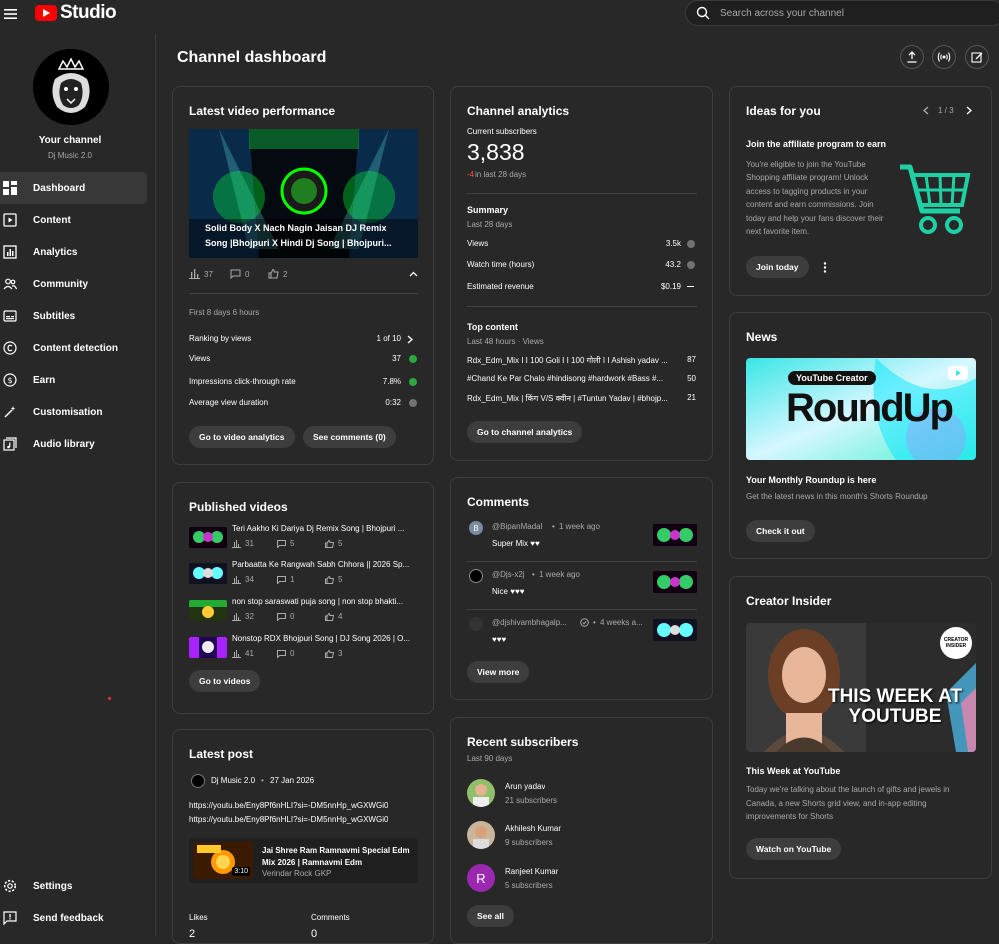 This screenshot has height=944, width=999. I want to click on sidebar-item-content: Content, so click(73, 220).